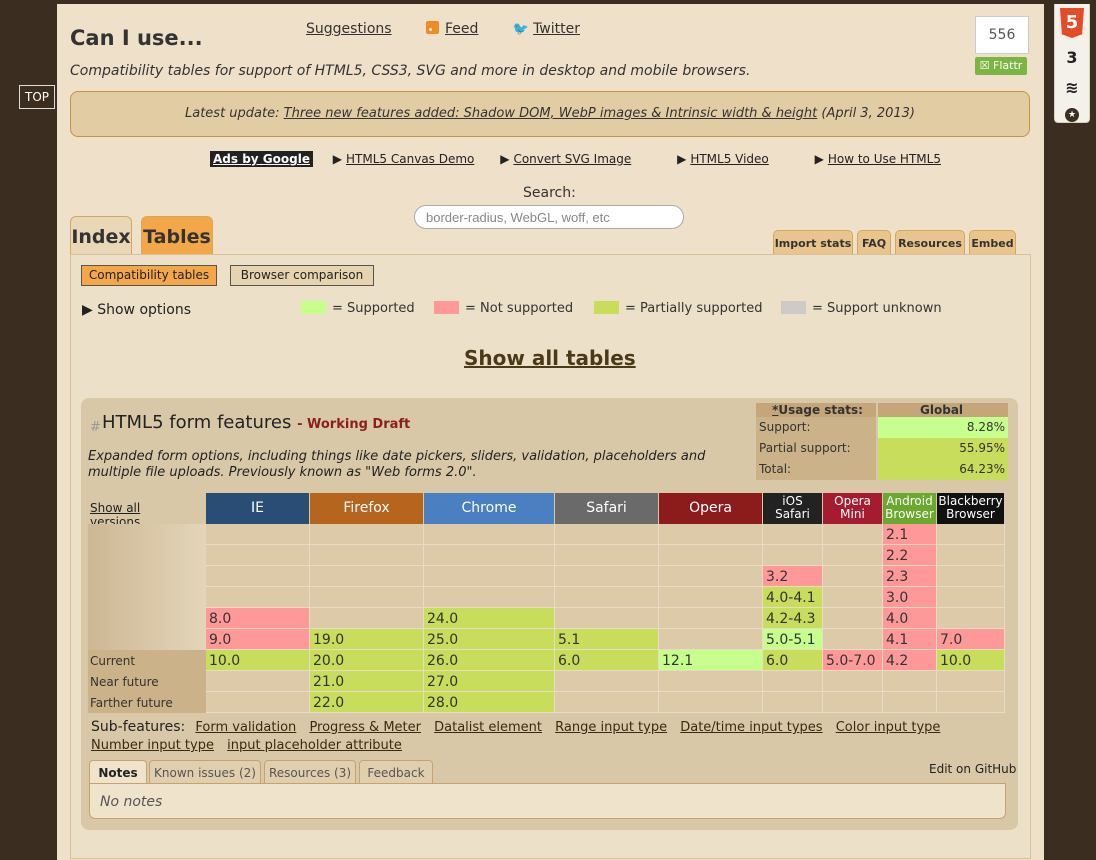 The width and height of the screenshot is (1096, 860). I want to click on feature-status: - Working Draft, so click(353, 424).